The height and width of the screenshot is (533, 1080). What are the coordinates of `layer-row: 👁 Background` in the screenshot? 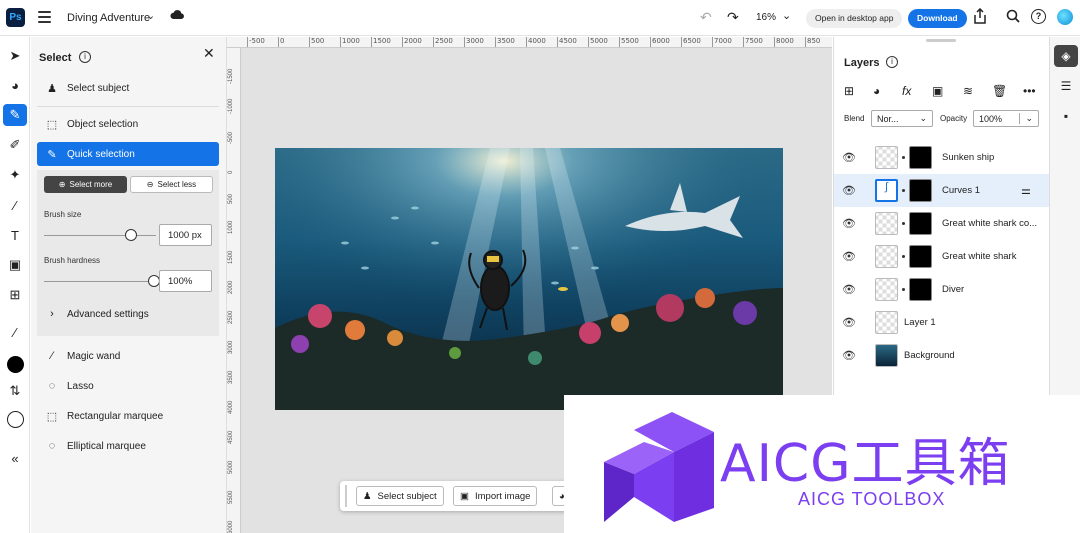 It's located at (941, 355).